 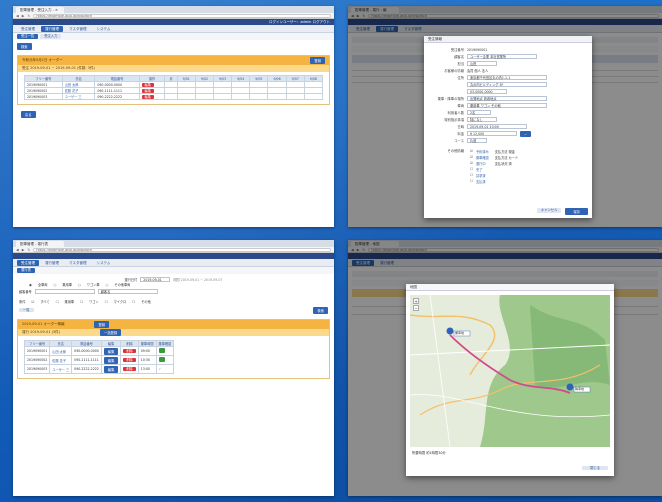 What do you see at coordinates (174, 96) in the screenshot?
I see `table-row: 2019090003 ユーザー 三 090-2222-2222 編集` at bounding box center [174, 96].